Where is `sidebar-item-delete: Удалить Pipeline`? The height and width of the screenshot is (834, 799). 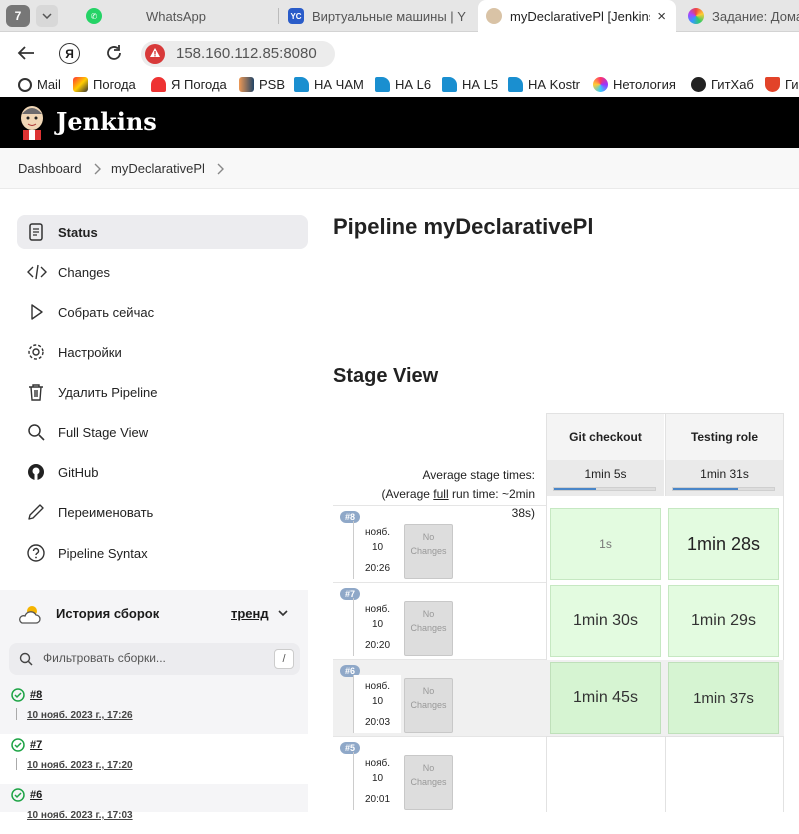 sidebar-item-delete: Удалить Pipeline is located at coordinates (162, 392).